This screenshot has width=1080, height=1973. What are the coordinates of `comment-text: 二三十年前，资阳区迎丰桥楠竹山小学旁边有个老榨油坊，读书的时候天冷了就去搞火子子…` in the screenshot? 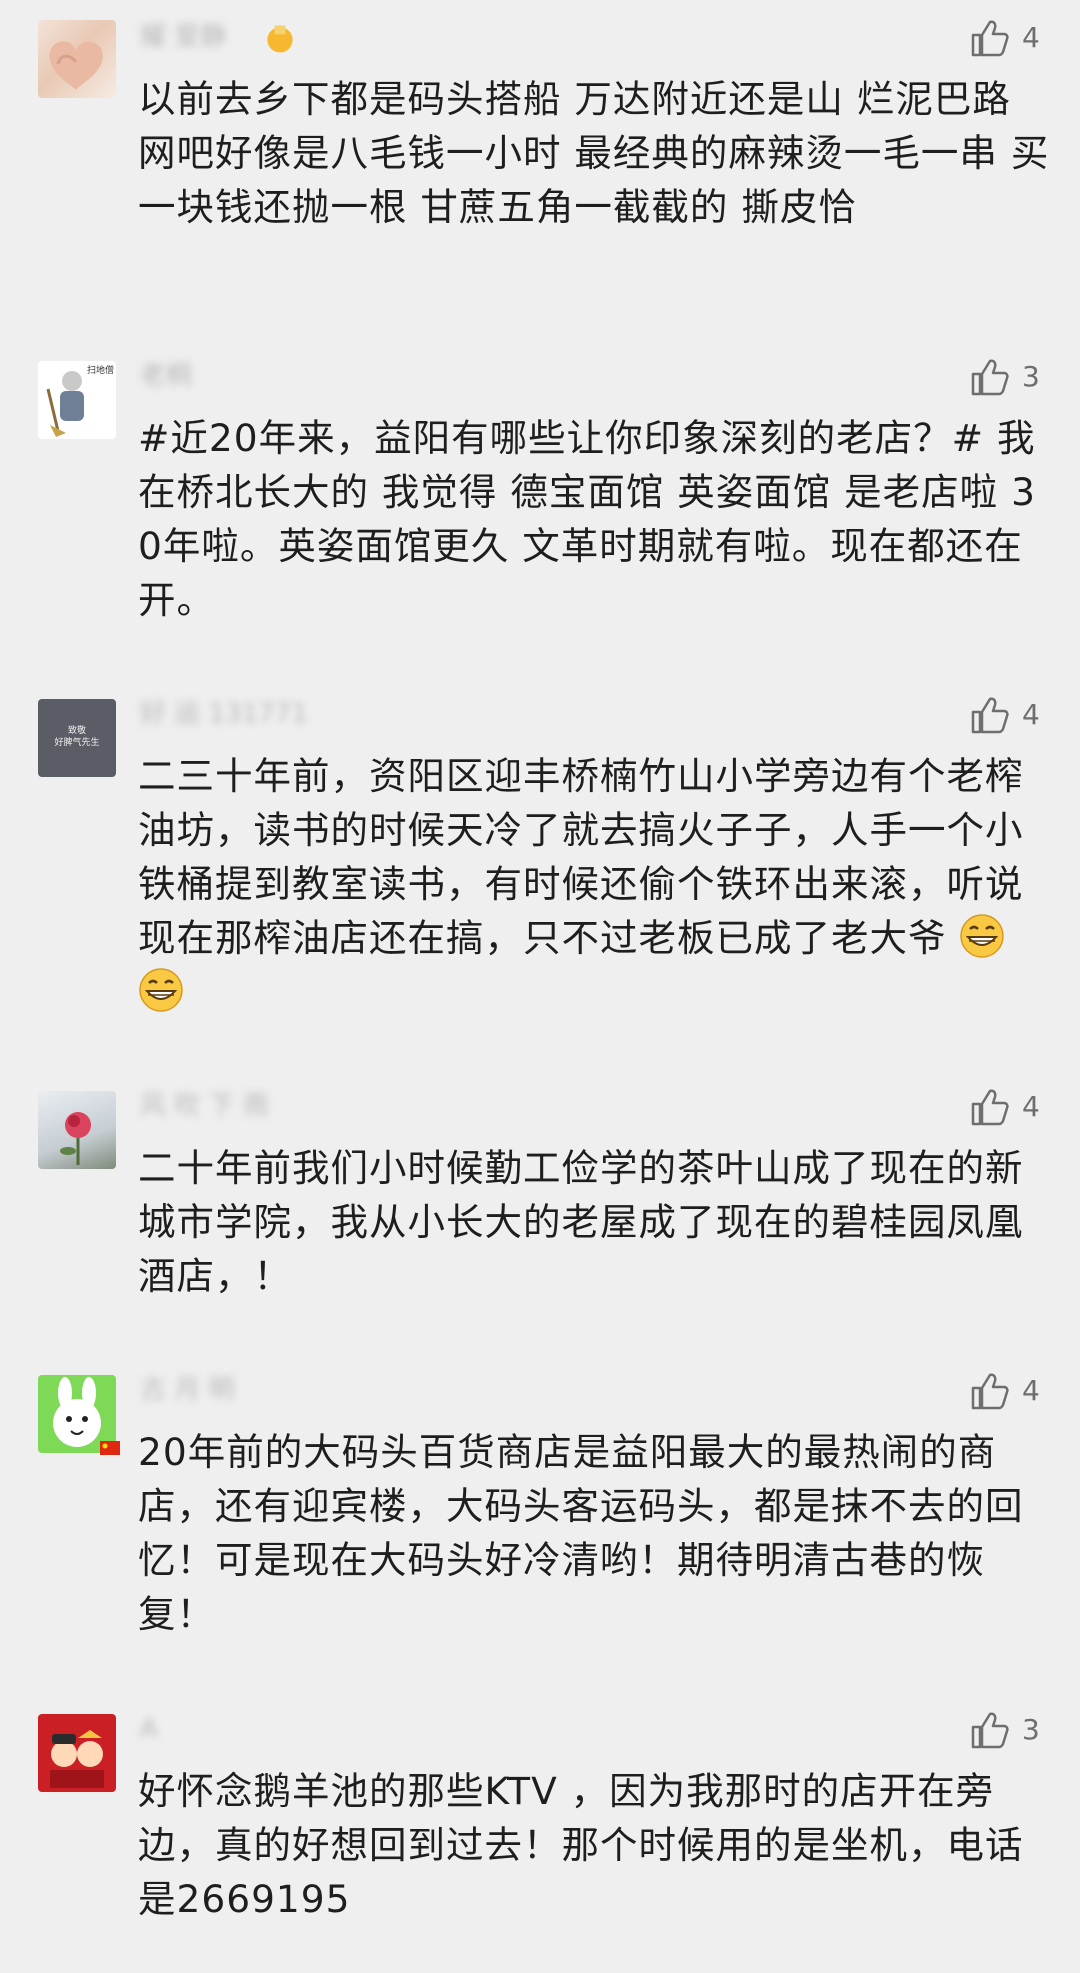 It's located at (594, 884).